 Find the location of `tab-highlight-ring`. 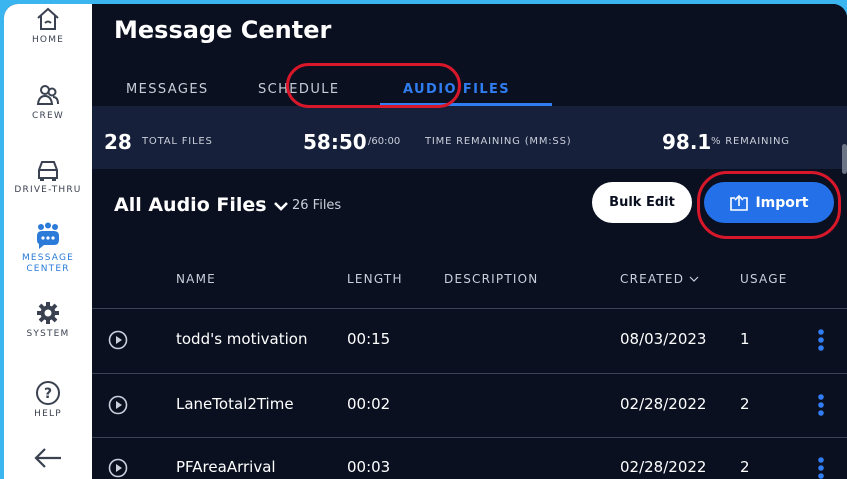

tab-highlight-ring is located at coordinates (373, 85).